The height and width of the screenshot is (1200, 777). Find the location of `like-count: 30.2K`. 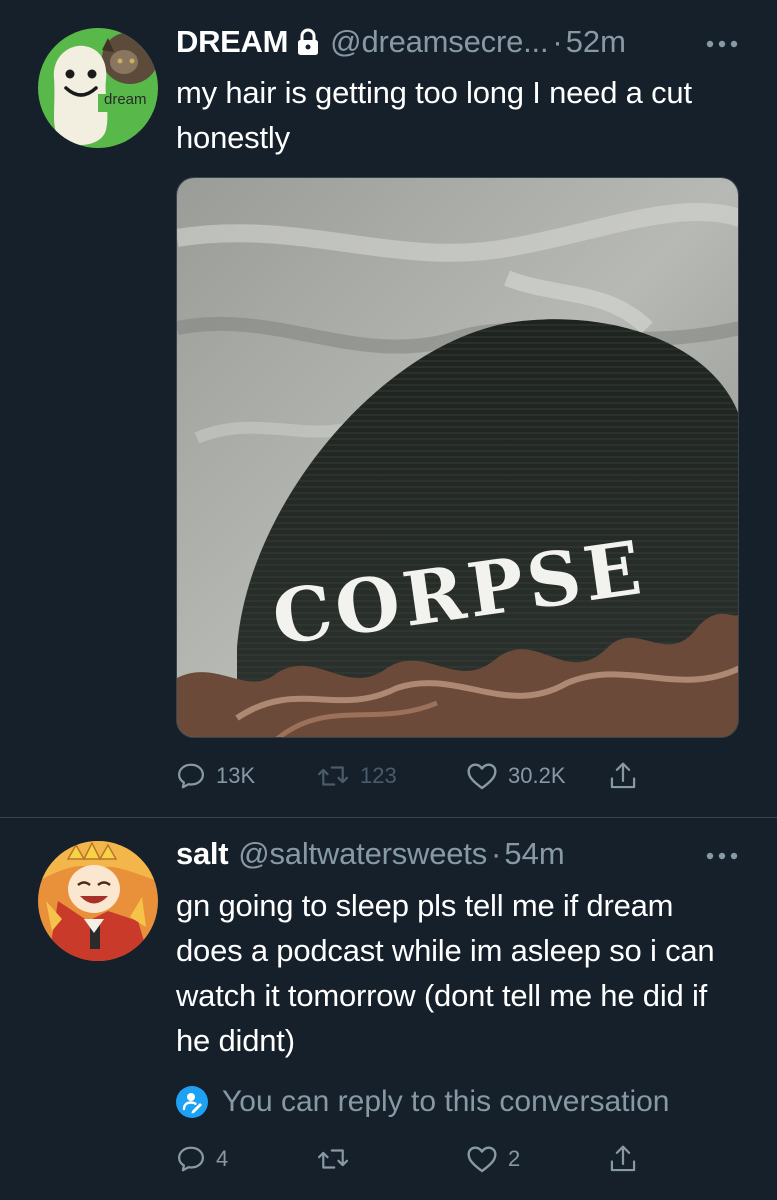

like-count: 30.2K is located at coordinates (537, 775).